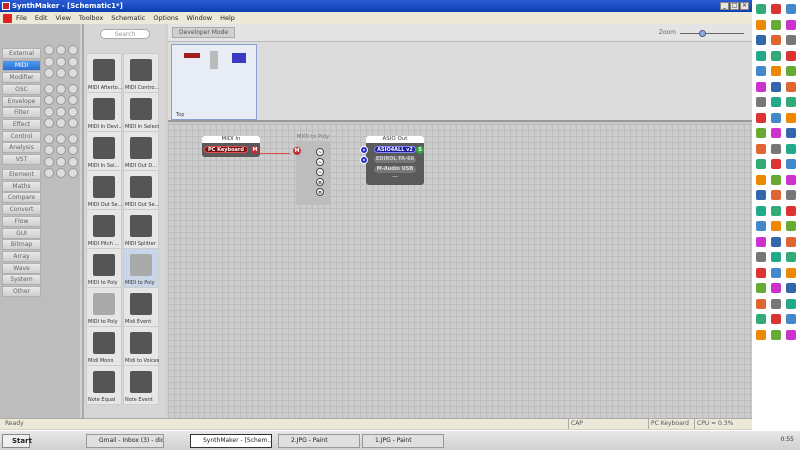 This screenshot has width=800, height=450. What do you see at coordinates (21, 291) in the screenshot?
I see `category-other: Other` at bounding box center [21, 291].